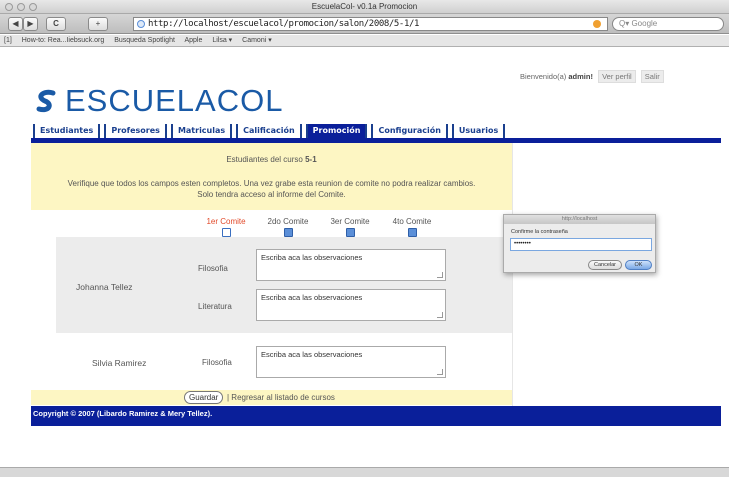 The image size is (729, 477). What do you see at coordinates (288, 227) in the screenshot?
I see `comite-2: 2do Comite` at bounding box center [288, 227].